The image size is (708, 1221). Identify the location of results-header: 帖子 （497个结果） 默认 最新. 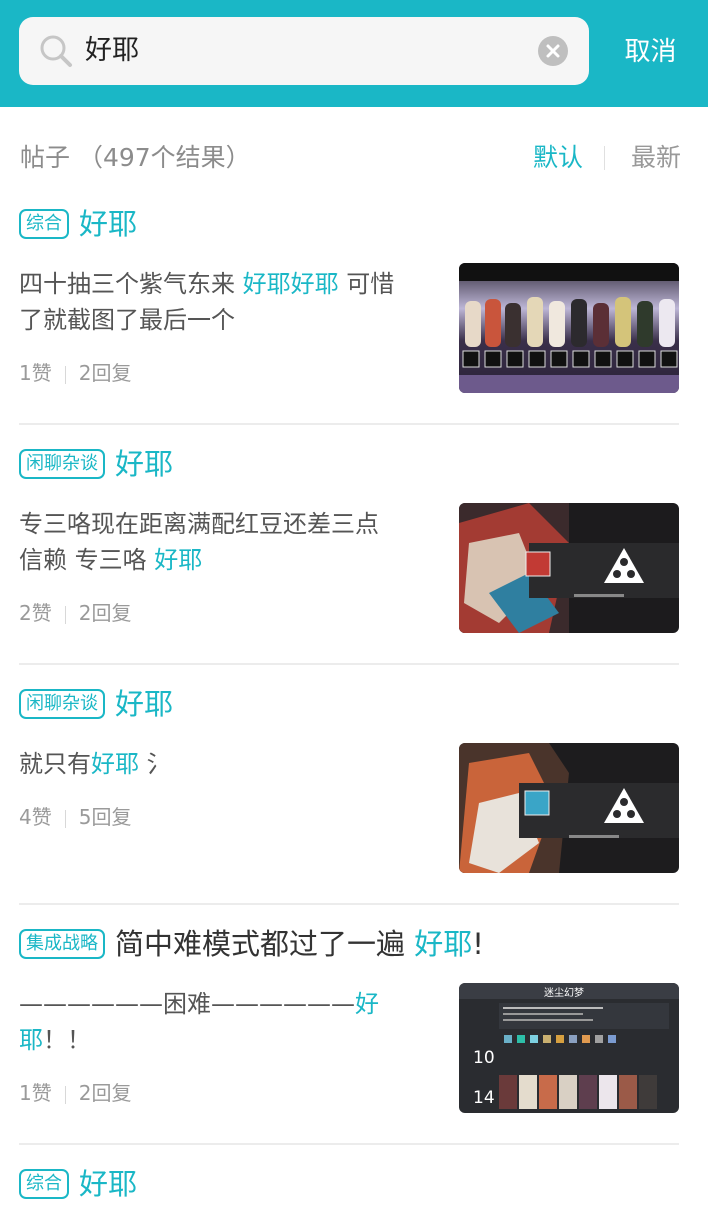
(354, 158).